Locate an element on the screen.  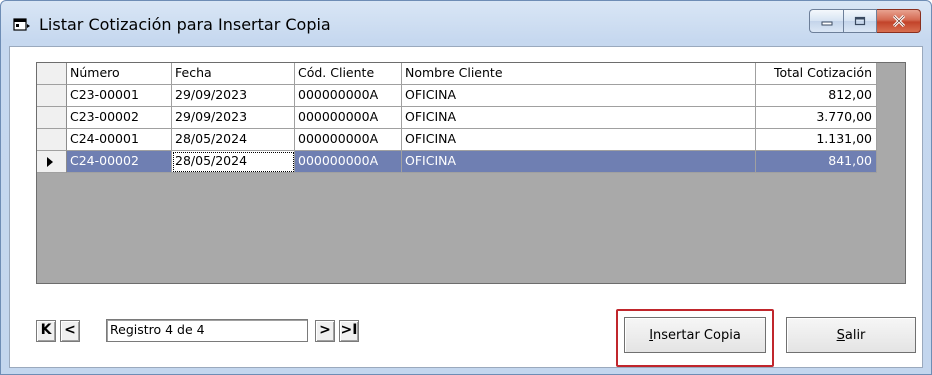
previous-record-button: < is located at coordinates (70, 331).